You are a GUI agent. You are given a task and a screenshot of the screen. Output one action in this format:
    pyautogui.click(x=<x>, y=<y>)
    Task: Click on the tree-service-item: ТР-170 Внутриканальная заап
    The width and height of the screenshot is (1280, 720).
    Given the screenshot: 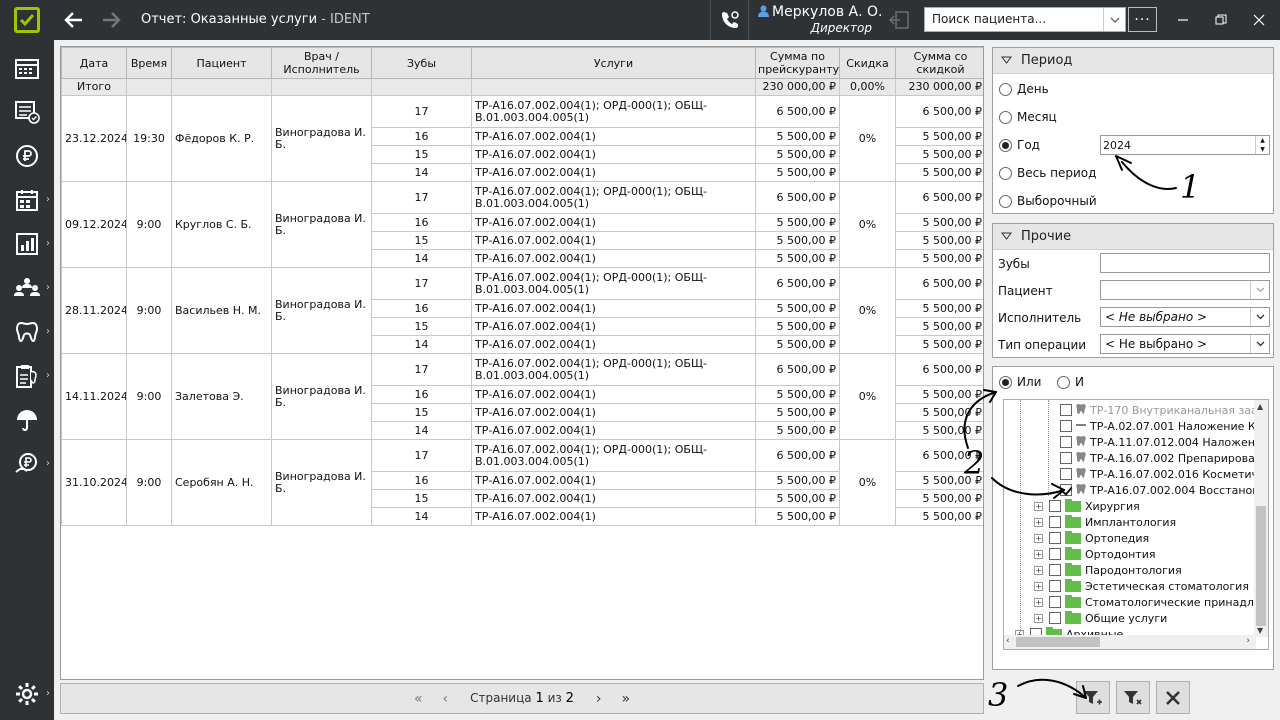 What is the action you would take?
    pyautogui.click(x=1162, y=410)
    